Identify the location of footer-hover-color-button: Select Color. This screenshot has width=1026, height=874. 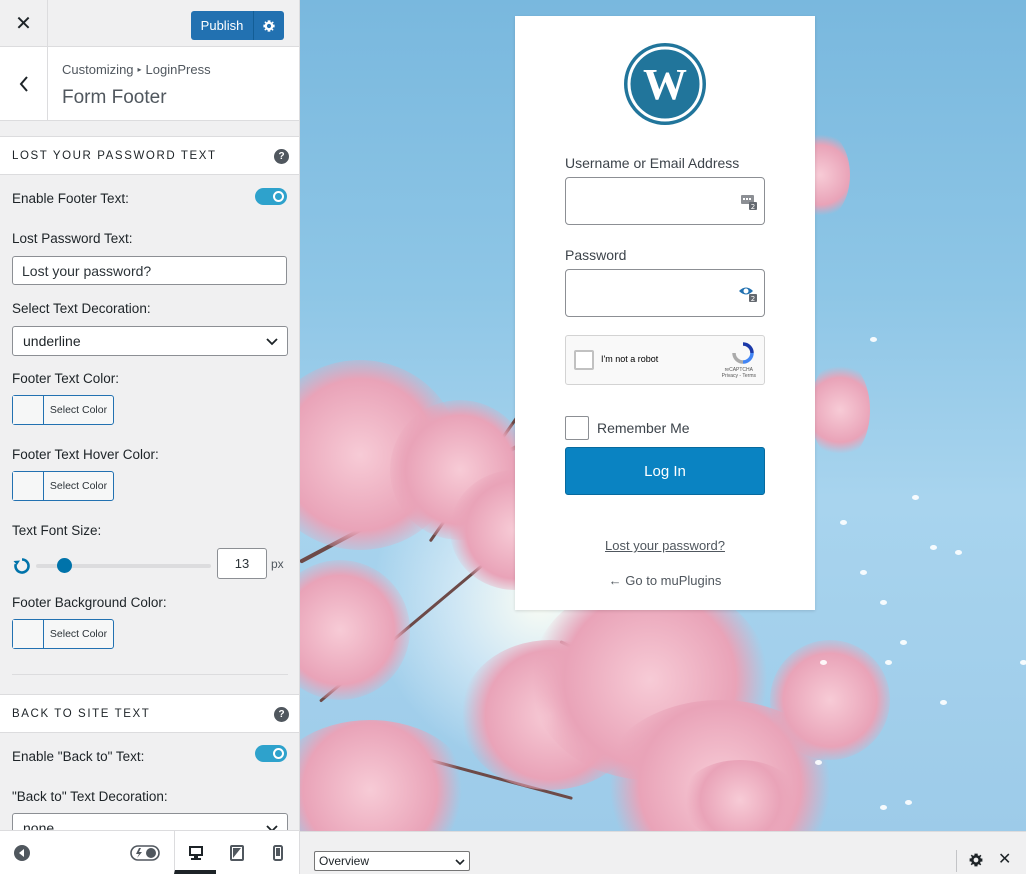
(63, 486).